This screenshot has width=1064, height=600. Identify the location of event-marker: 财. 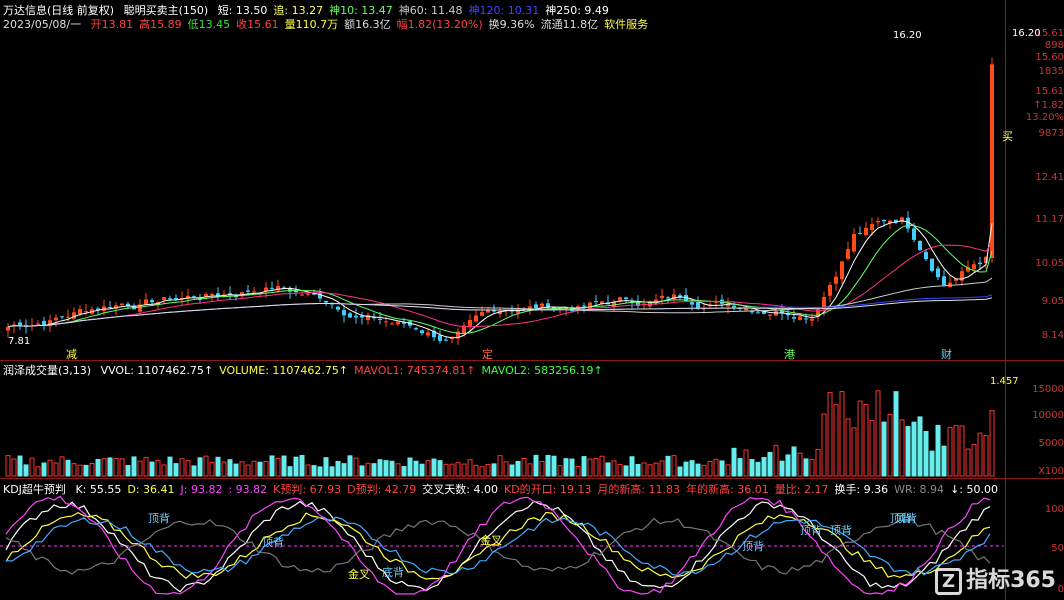
(946, 354).